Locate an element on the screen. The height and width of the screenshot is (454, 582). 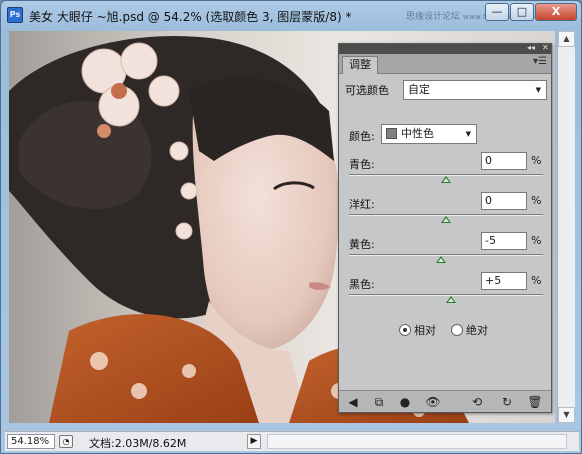
eye-icon: 👁 is located at coordinates (433, 402).